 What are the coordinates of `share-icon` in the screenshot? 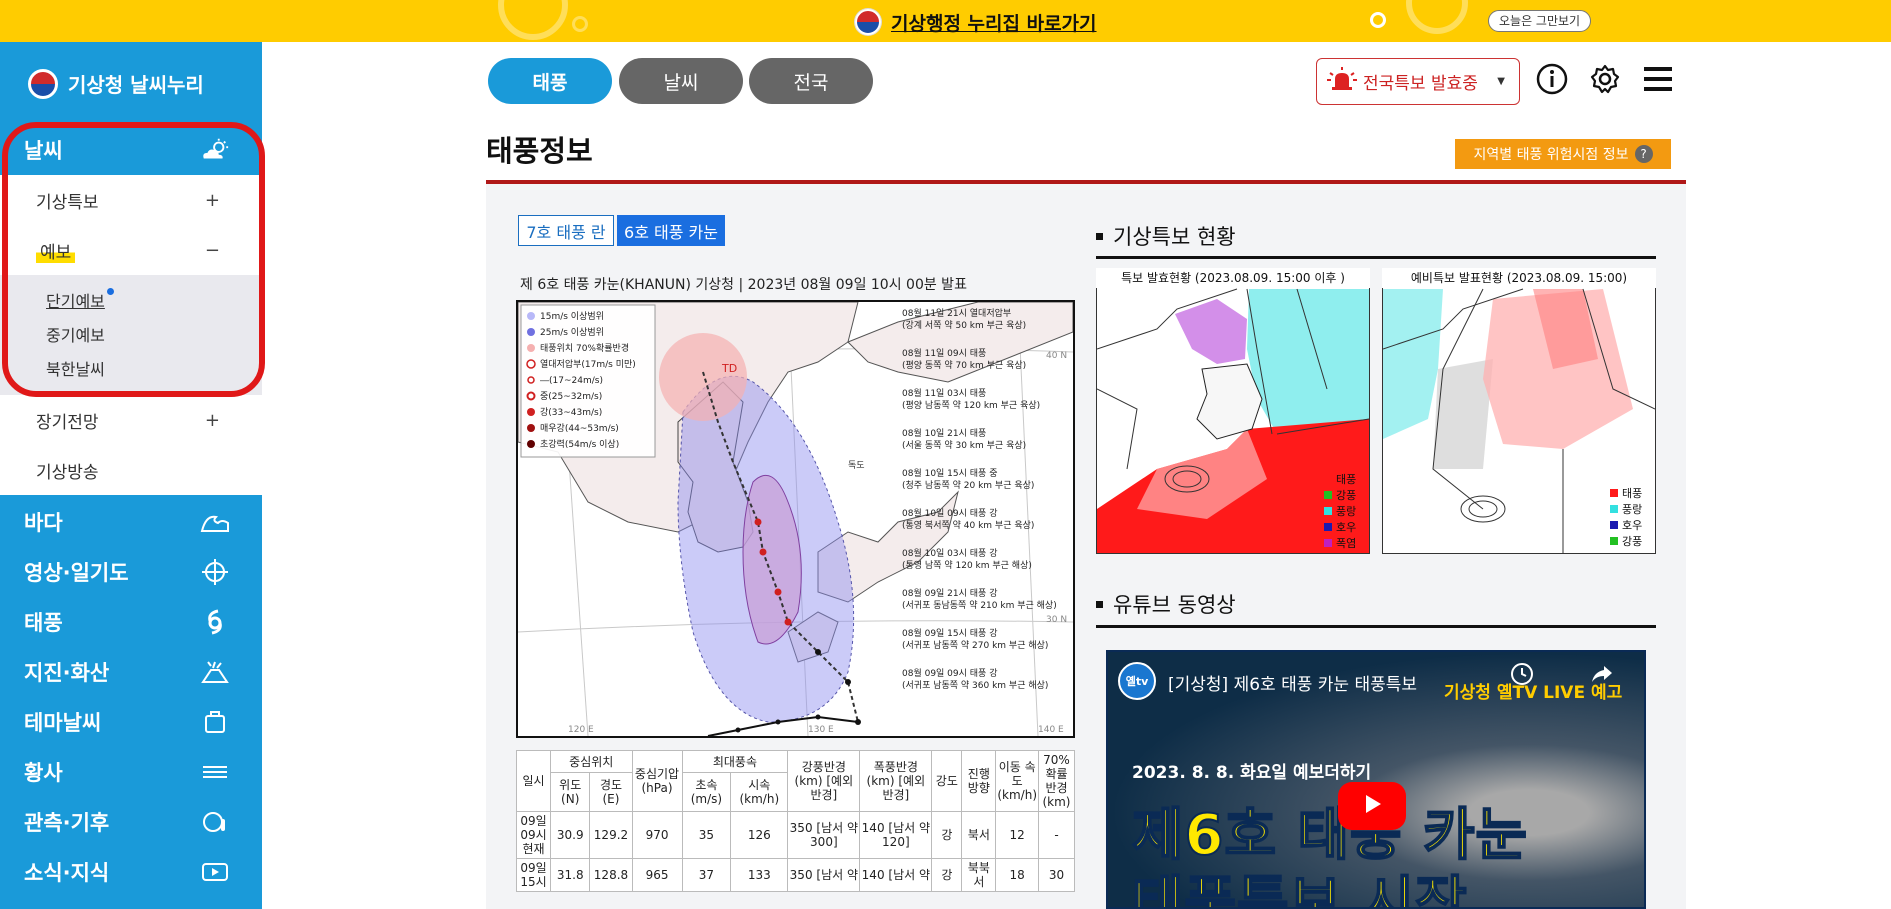 It's located at (1602, 676).